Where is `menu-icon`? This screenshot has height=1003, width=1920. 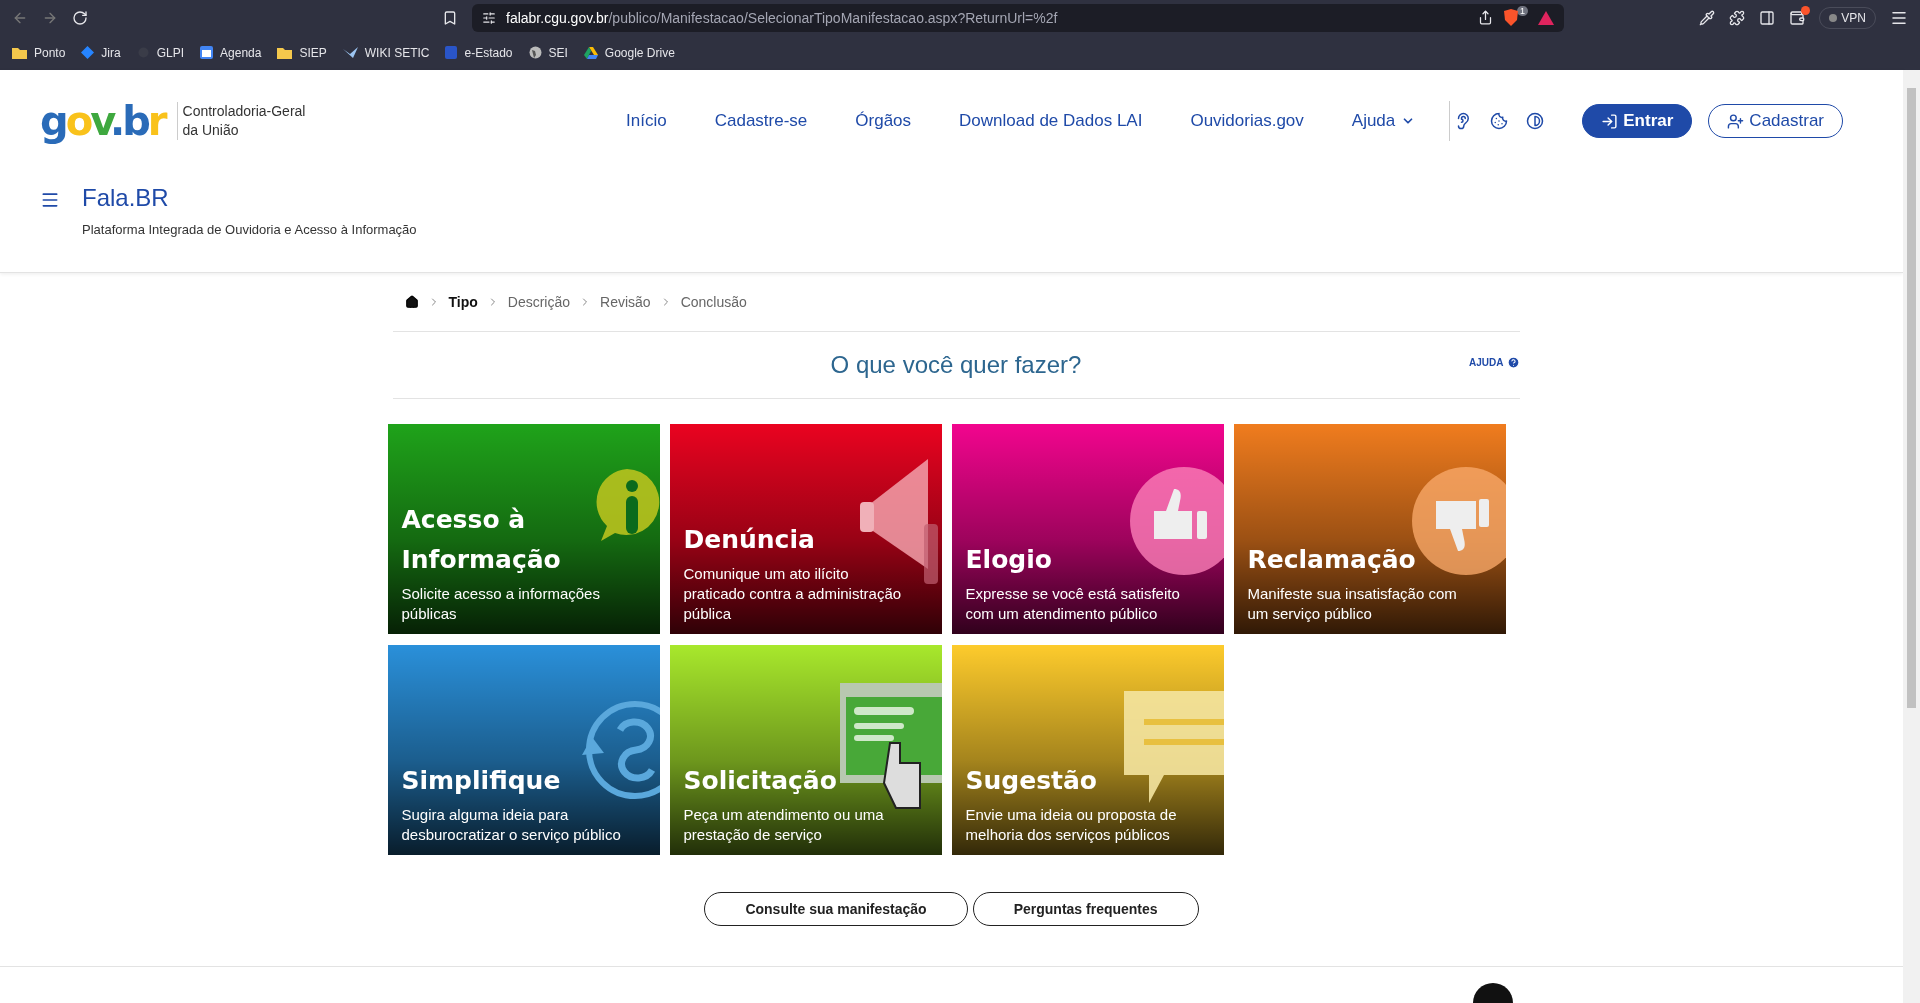
menu-icon is located at coordinates (50, 200).